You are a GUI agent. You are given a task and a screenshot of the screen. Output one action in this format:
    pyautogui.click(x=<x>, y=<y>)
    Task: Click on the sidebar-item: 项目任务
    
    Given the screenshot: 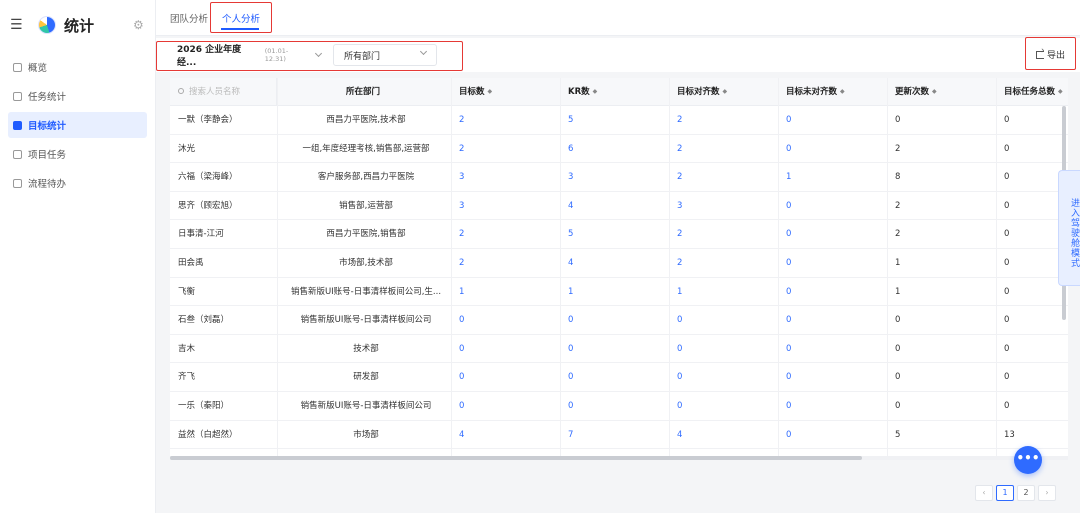 What is the action you would take?
    pyautogui.click(x=77, y=154)
    